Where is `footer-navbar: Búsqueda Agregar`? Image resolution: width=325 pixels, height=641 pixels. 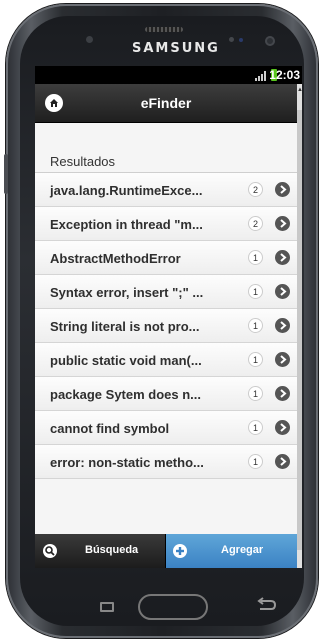
footer-navbar: Búsqueda Agregar is located at coordinates (166, 551).